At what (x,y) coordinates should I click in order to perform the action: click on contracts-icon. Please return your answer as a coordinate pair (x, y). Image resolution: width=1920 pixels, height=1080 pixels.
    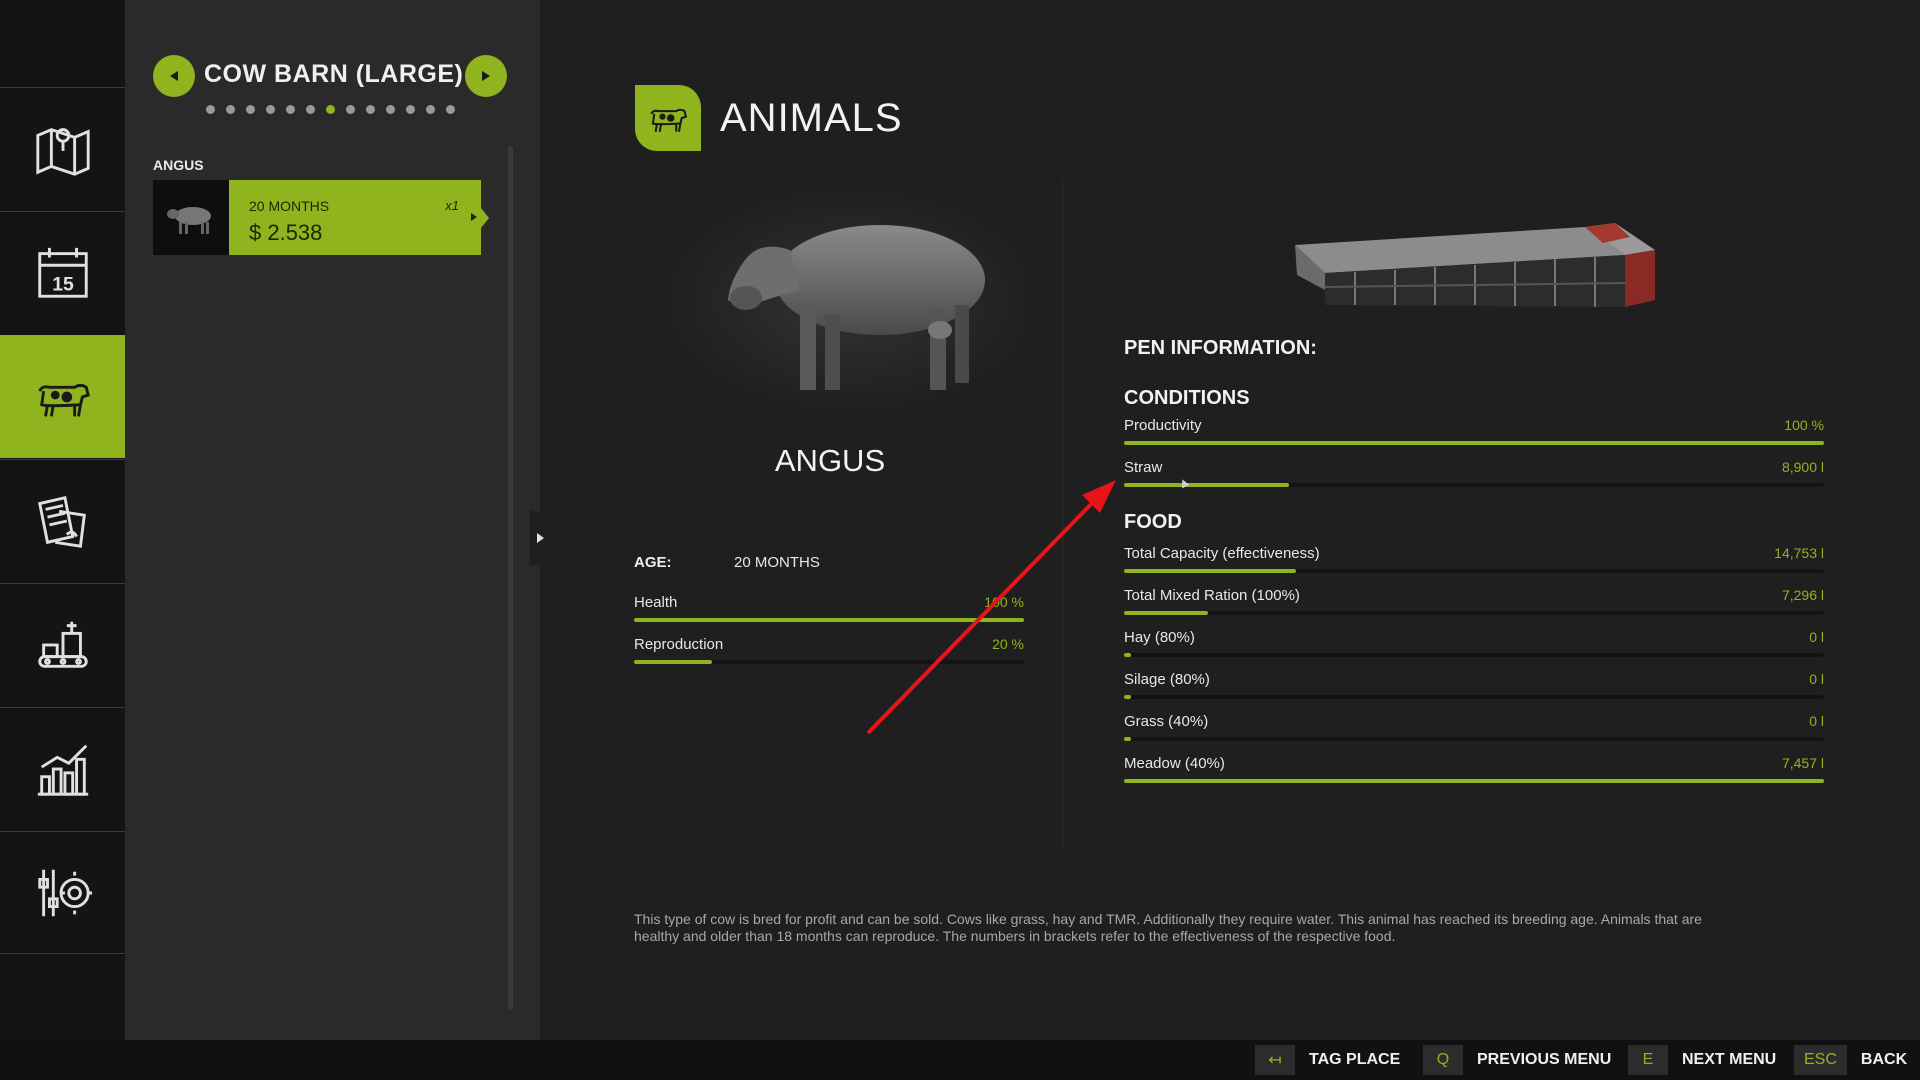
    Looking at the image, I should click on (61, 521).